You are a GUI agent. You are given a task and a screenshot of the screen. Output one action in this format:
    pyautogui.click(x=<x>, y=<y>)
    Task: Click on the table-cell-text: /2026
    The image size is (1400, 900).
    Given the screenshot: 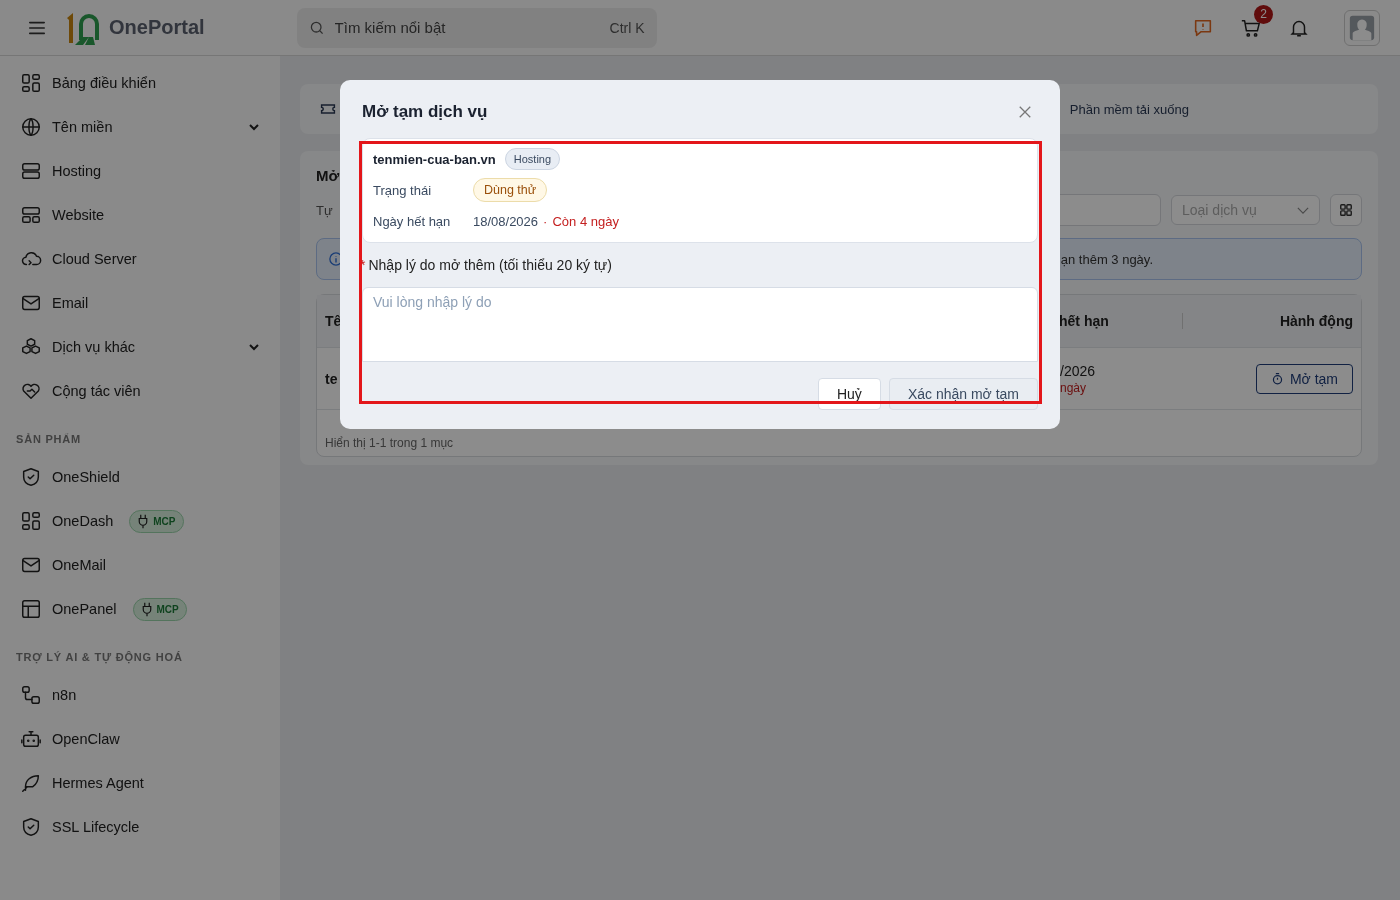 What is the action you would take?
    pyautogui.click(x=1078, y=370)
    